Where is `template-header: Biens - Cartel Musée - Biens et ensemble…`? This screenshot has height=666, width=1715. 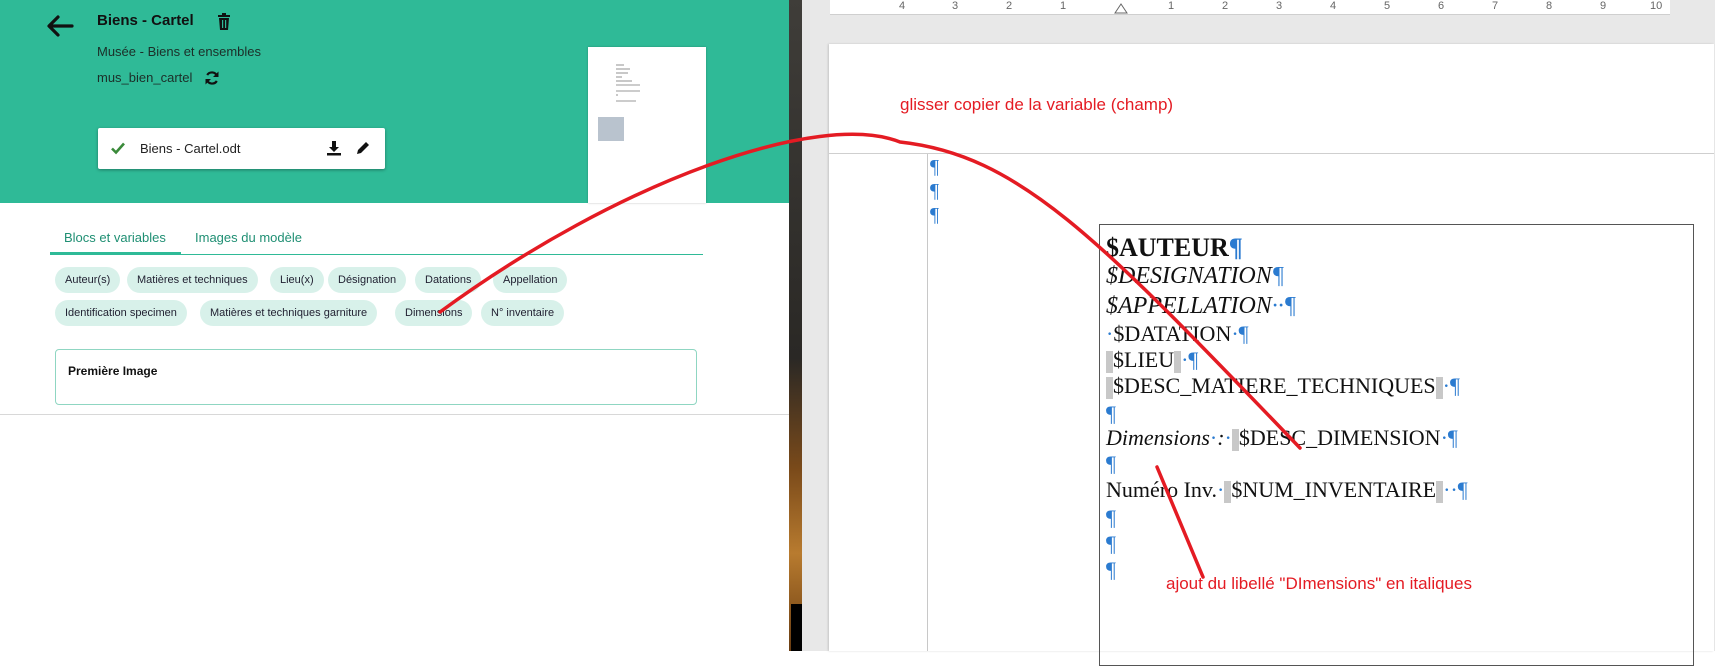
template-header: Biens - Cartel Musée - Biens et ensemble… is located at coordinates (394, 101).